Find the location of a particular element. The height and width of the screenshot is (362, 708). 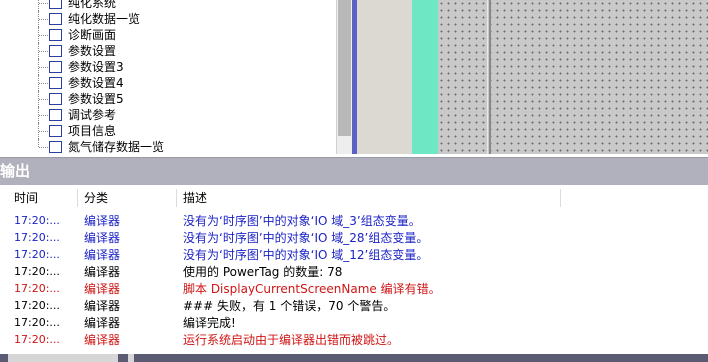

log-description: ### 失败，有 1 个错误，70 个警告。 is located at coordinates (289, 306).